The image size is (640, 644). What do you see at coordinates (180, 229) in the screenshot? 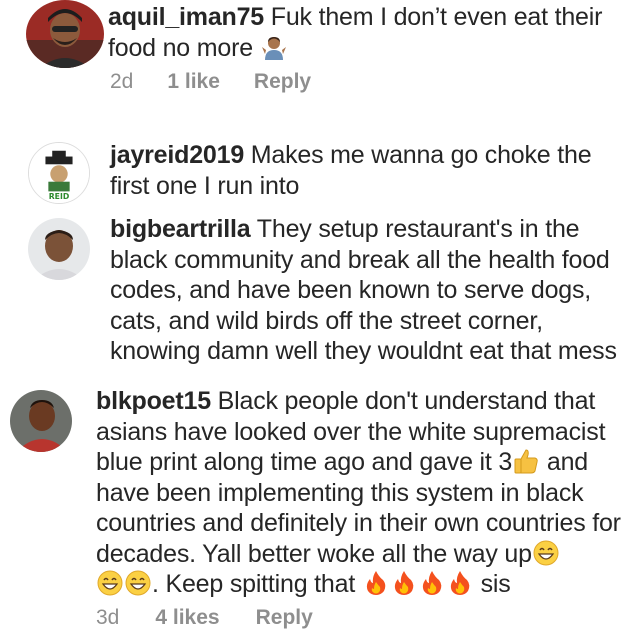
I see `username: bigbeartrilla` at bounding box center [180, 229].